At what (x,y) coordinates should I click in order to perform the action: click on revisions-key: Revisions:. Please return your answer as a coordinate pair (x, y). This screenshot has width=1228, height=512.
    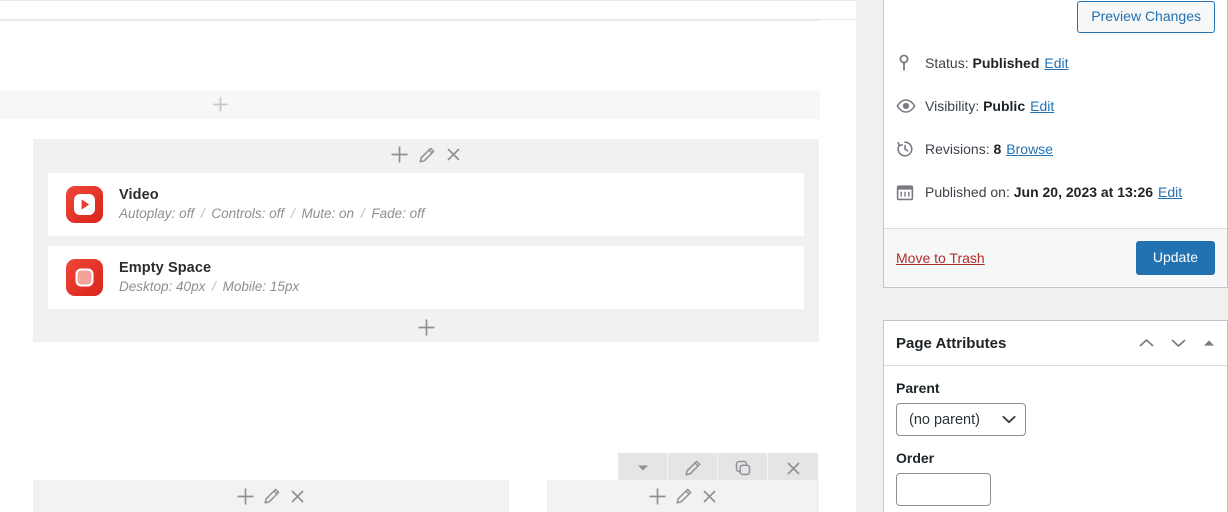
    Looking at the image, I should click on (957, 148).